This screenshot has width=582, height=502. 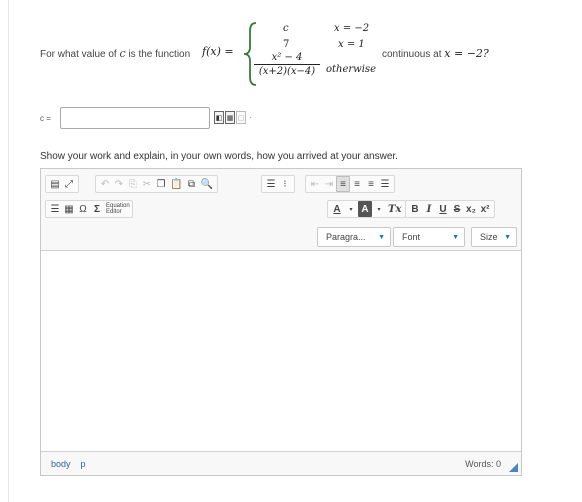 What do you see at coordinates (119, 184) in the screenshot?
I see `redo-icon: ↷` at bounding box center [119, 184].